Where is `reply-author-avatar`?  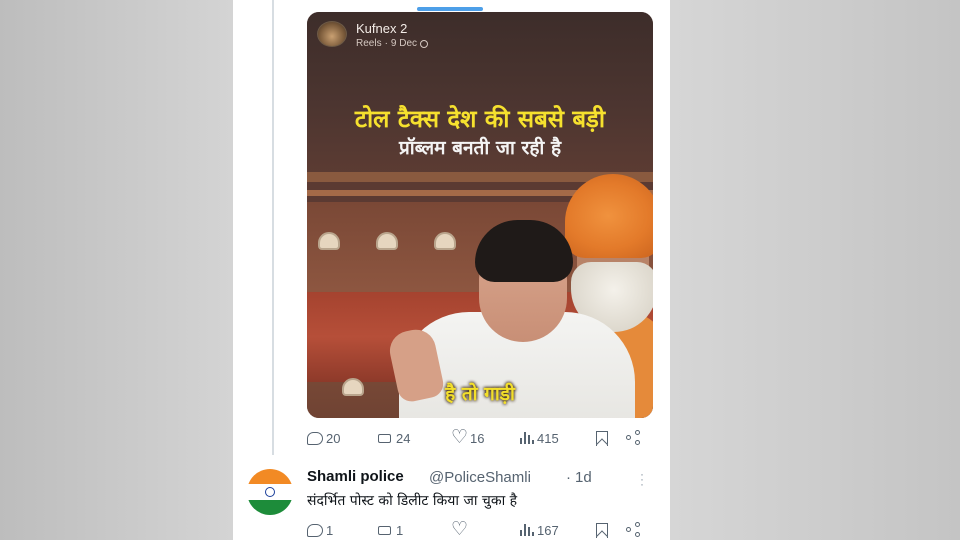 reply-author-avatar is located at coordinates (270, 492).